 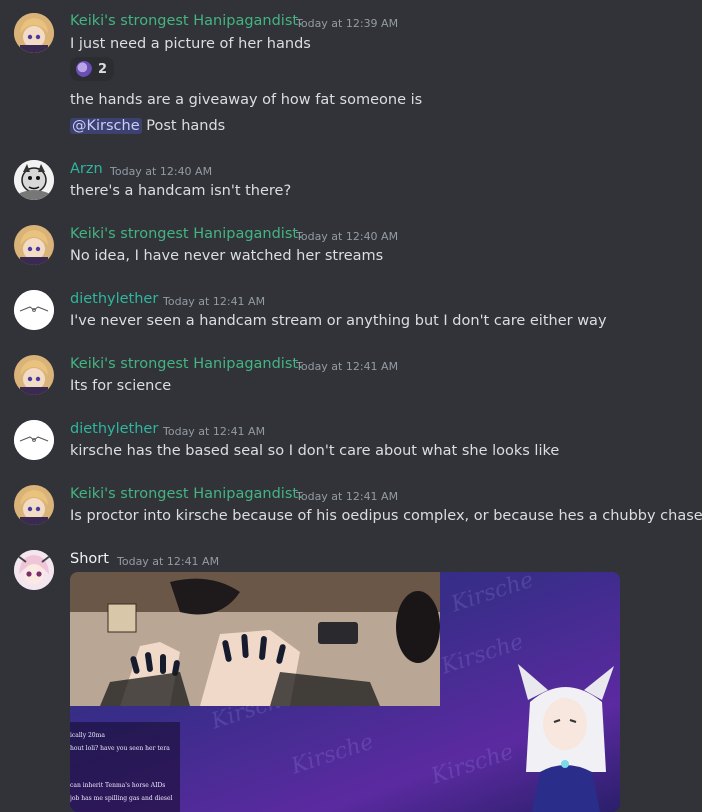 What do you see at coordinates (121, 798) in the screenshot?
I see `chat-line: job has me spilling gas and diesel` at bounding box center [121, 798].